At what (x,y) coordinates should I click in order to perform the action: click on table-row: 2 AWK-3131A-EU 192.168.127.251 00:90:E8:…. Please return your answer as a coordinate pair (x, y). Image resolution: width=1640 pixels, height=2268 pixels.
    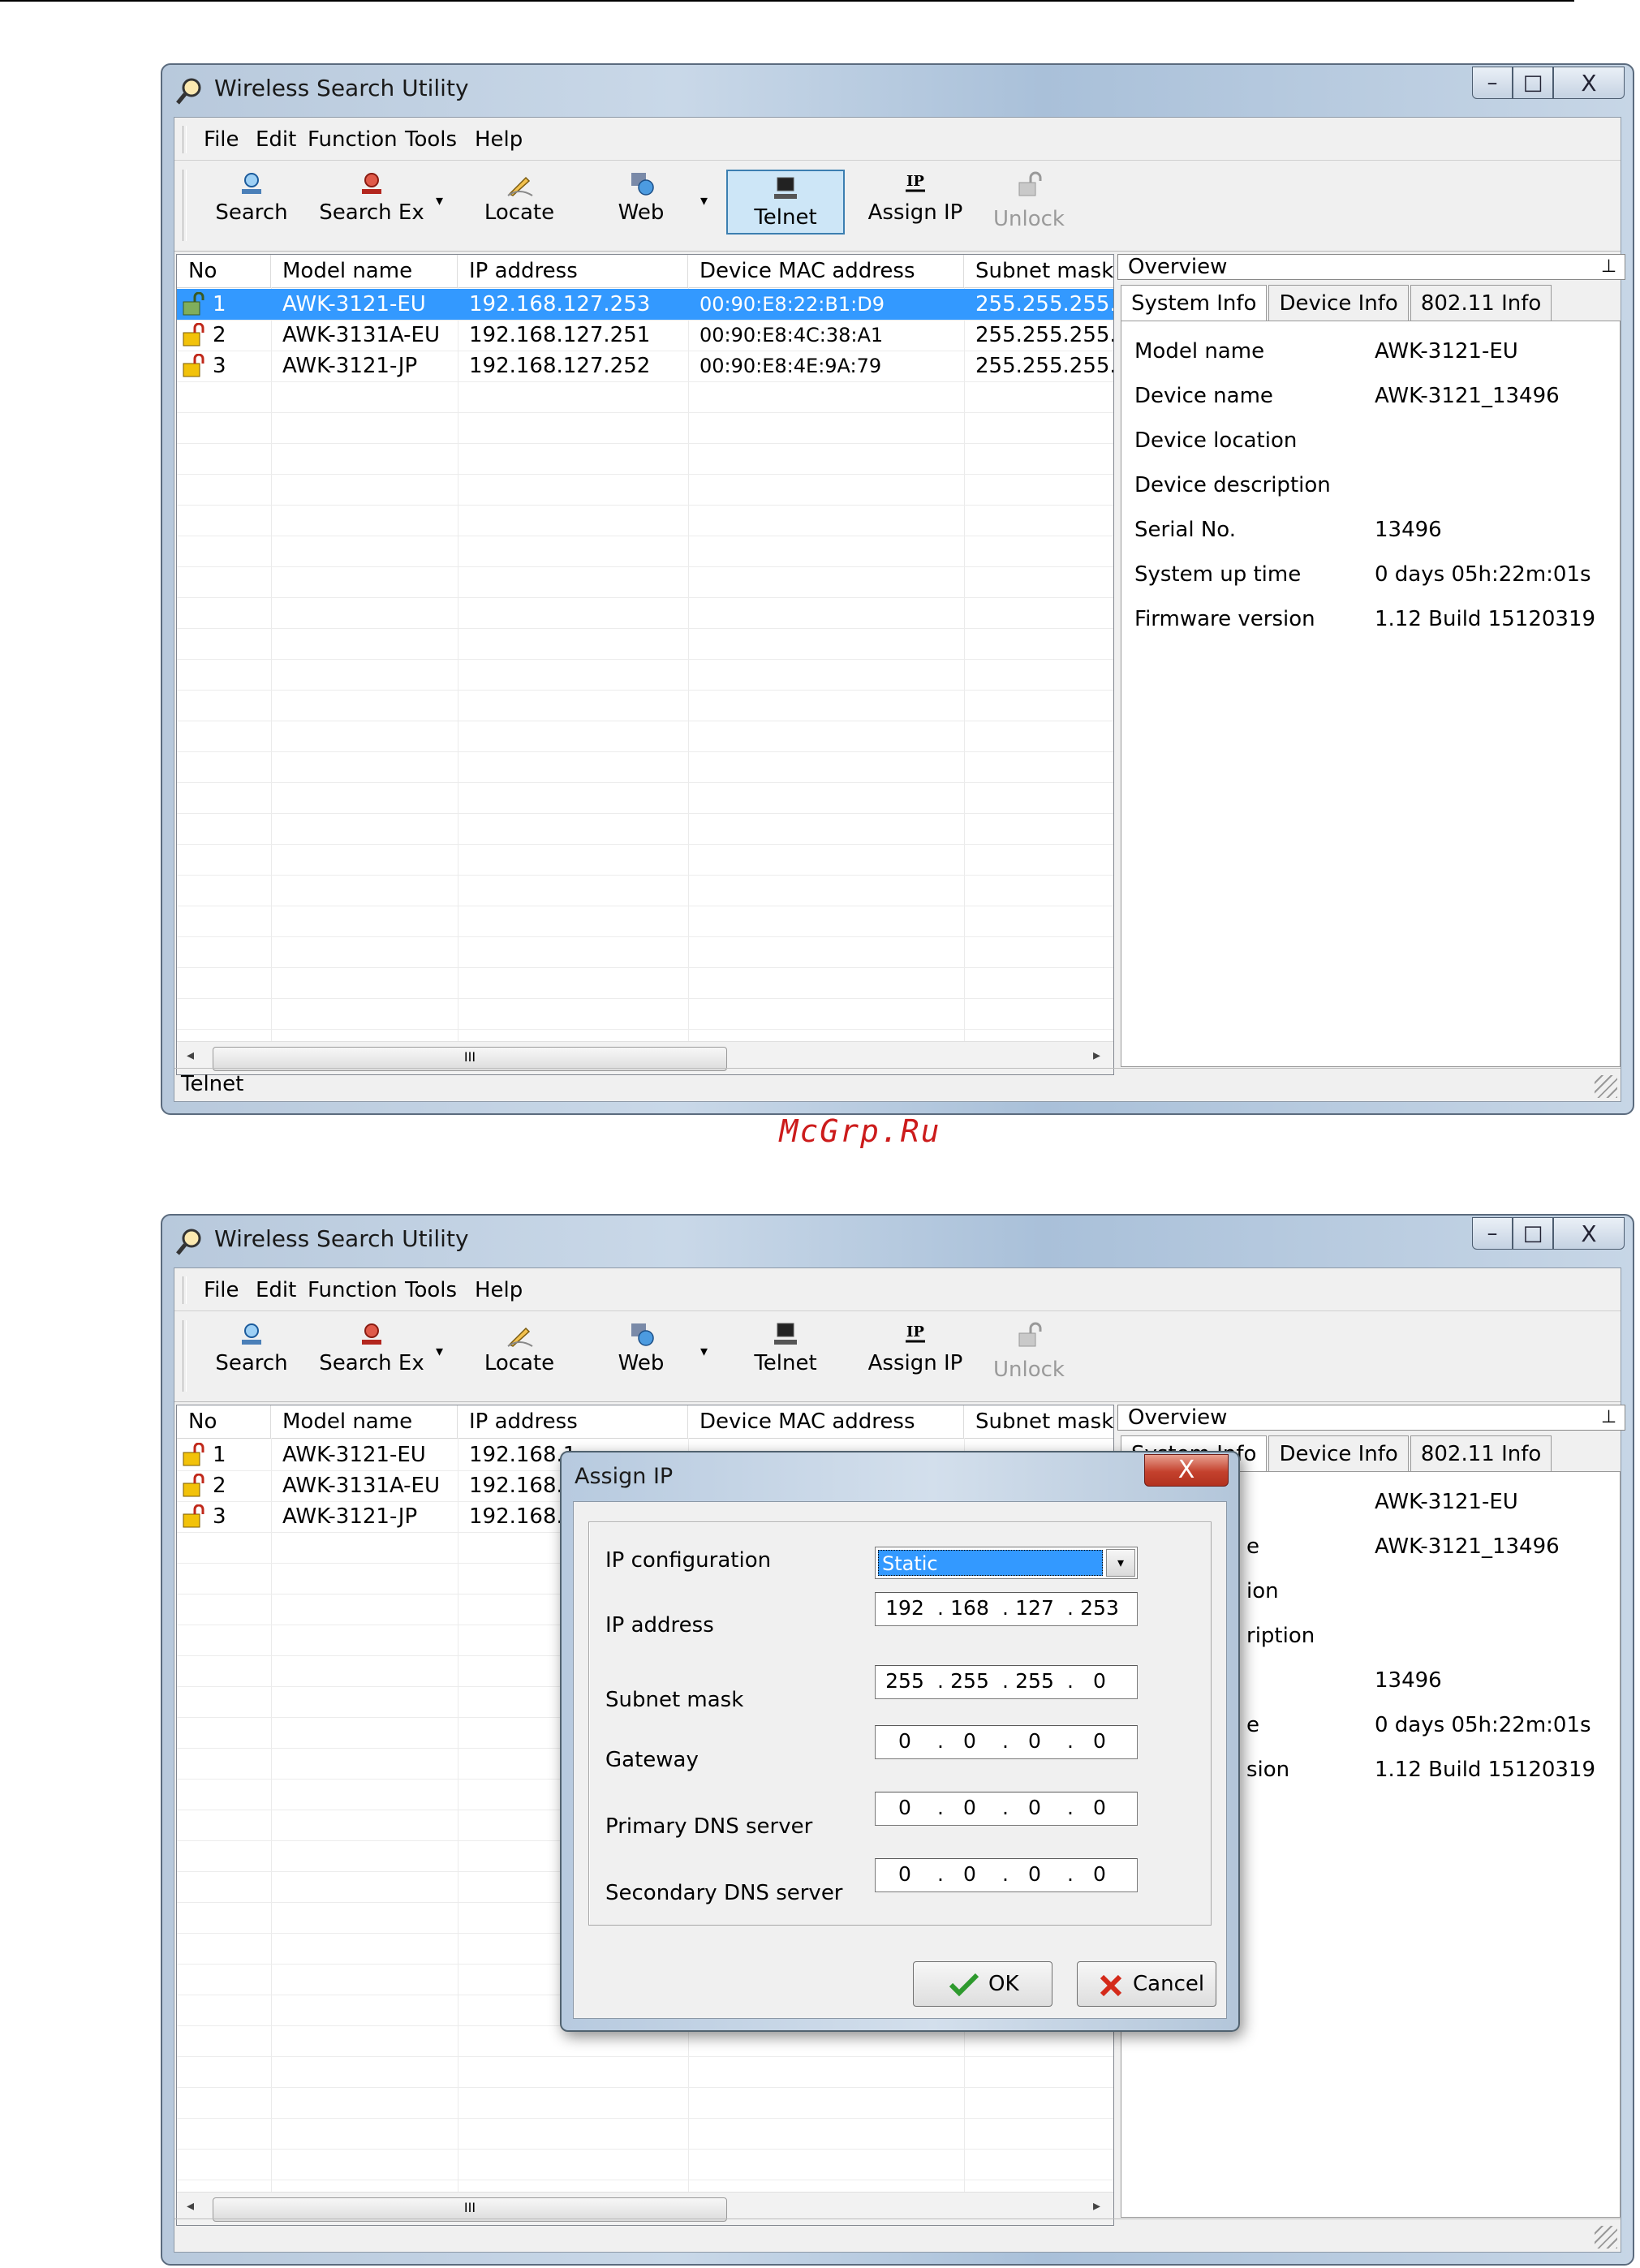
    Looking at the image, I should click on (645, 335).